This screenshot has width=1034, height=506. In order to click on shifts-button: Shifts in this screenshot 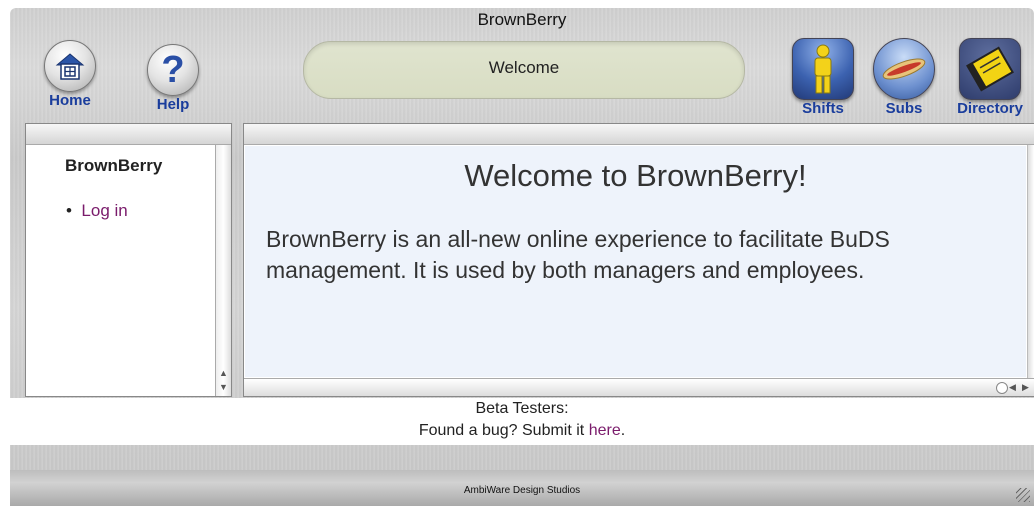, I will do `click(823, 77)`.